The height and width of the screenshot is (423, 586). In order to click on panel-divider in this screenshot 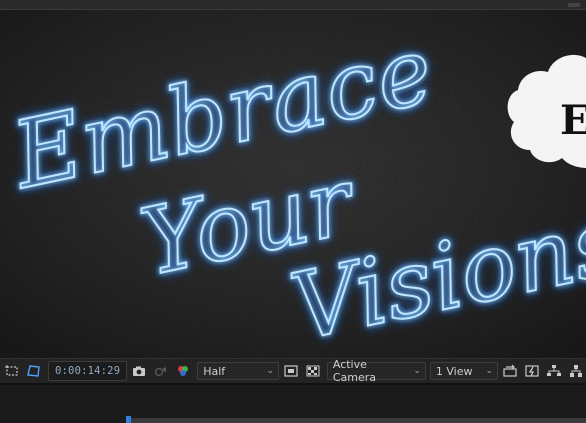, I will do `click(293, 384)`.